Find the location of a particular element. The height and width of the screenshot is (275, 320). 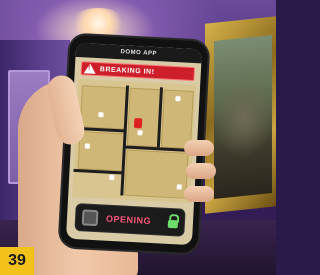

app-title: DOMO APP is located at coordinates (139, 53).